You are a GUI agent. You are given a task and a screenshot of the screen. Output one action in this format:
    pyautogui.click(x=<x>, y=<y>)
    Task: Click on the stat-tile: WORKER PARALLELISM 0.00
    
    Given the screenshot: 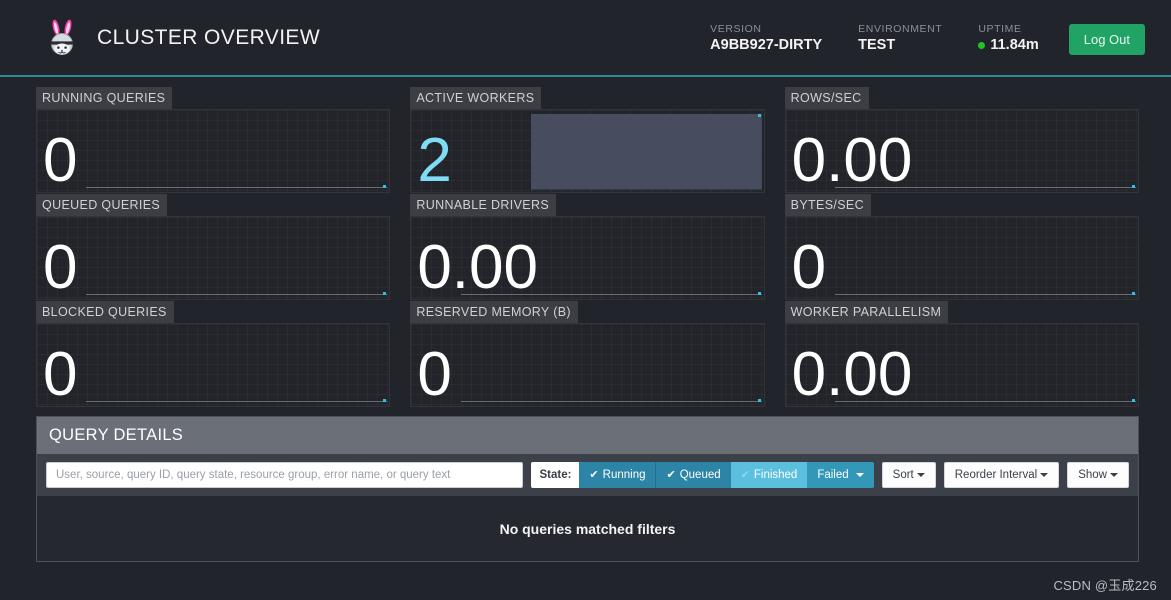 What is the action you would take?
    pyautogui.click(x=961, y=354)
    